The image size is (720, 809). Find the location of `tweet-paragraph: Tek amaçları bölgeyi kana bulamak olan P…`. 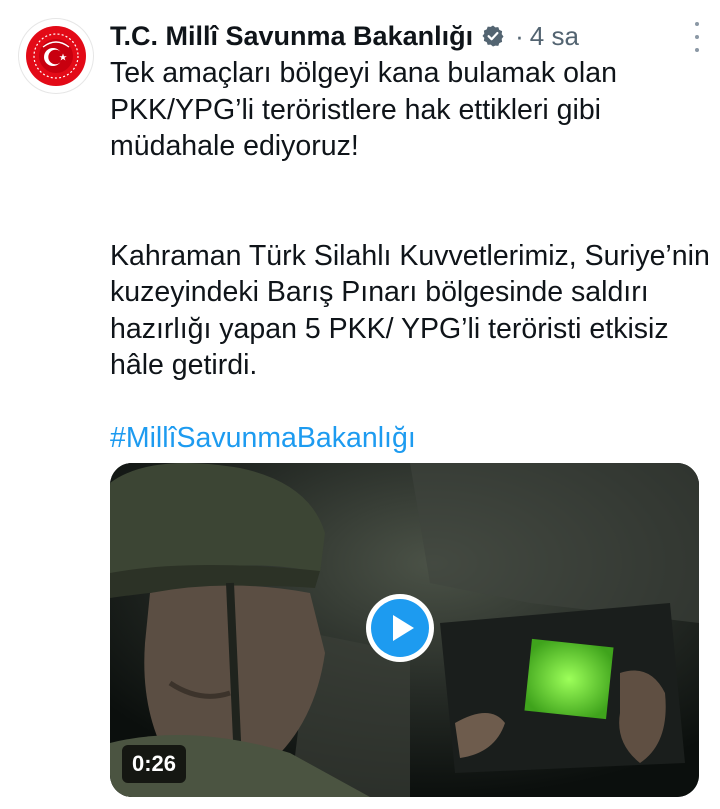

tweet-paragraph: Tek amaçları bölgeyi kana bulamak olan P… is located at coordinates (363, 109).